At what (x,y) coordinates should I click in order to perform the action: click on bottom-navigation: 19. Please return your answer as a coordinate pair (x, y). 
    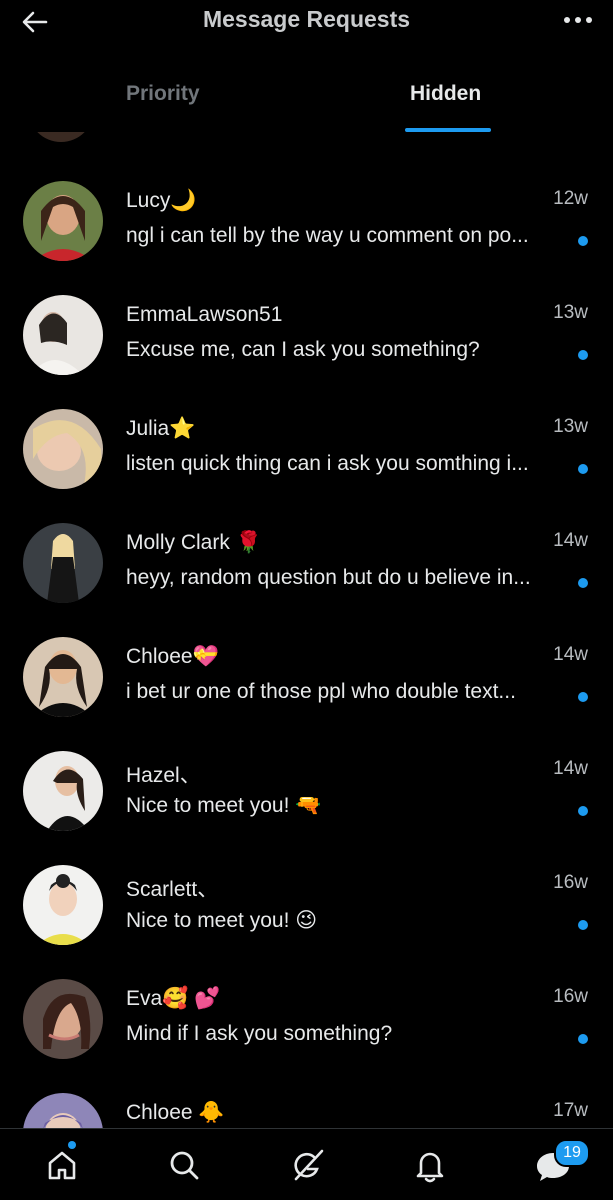
    Looking at the image, I should click on (306, 1164).